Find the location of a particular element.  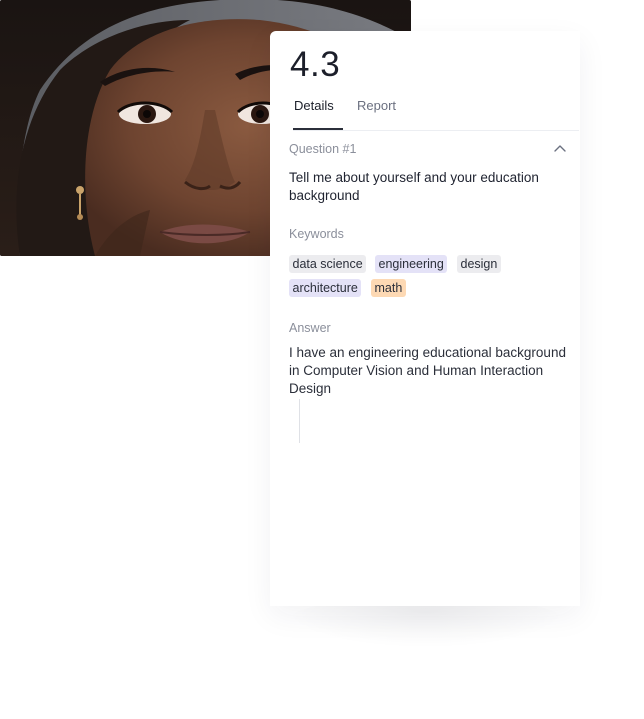

tab-details: Details is located at coordinates (318, 114).